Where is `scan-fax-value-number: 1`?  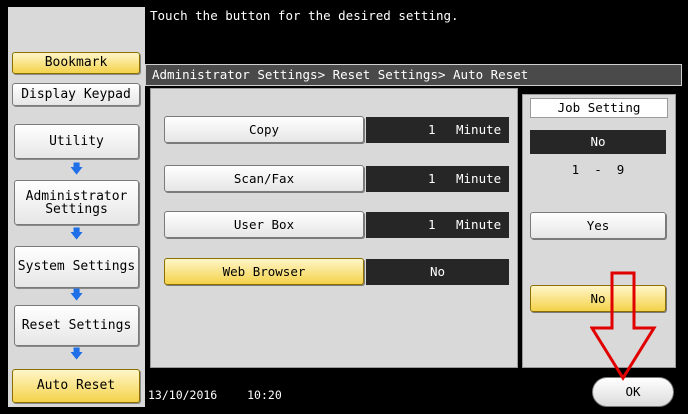
scan-fax-value-number: 1 is located at coordinates (432, 178).